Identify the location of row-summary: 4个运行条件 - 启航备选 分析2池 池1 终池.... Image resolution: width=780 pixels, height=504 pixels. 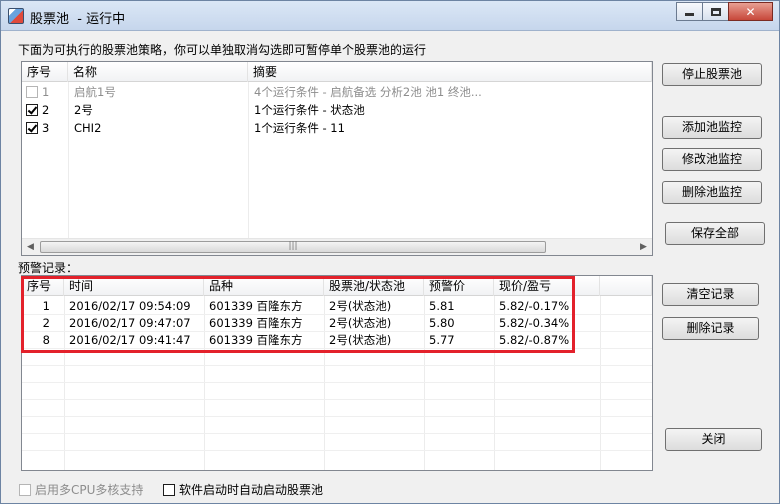
(368, 92).